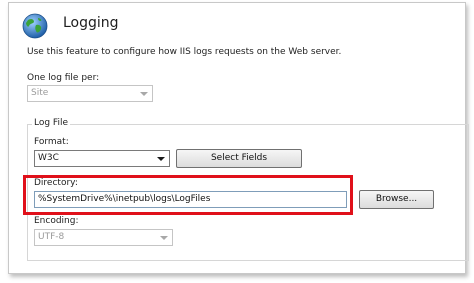  I want to click on page-title: Logging, so click(91, 23).